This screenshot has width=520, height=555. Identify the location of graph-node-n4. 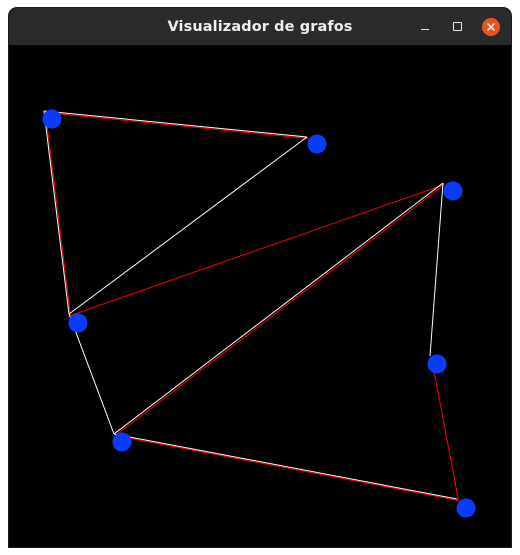
(78, 323).